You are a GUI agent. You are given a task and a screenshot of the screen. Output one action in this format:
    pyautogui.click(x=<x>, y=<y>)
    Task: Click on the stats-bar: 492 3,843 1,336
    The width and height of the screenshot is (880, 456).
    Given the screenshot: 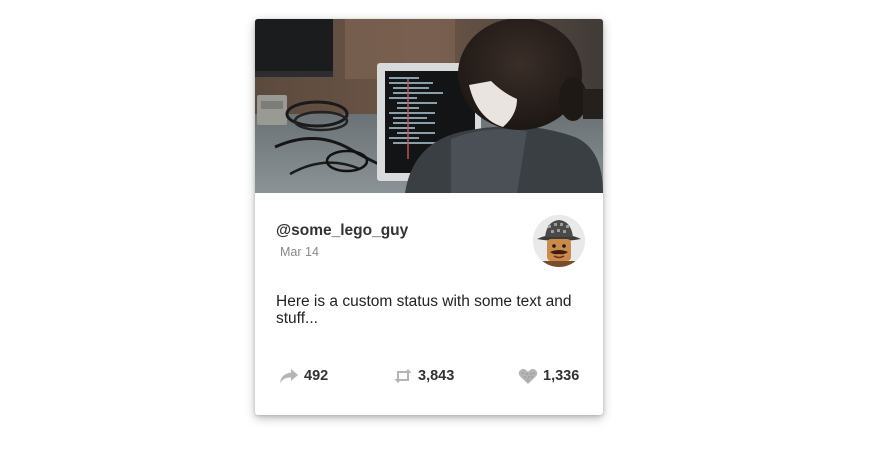 What is the action you would take?
    pyautogui.click(x=429, y=376)
    